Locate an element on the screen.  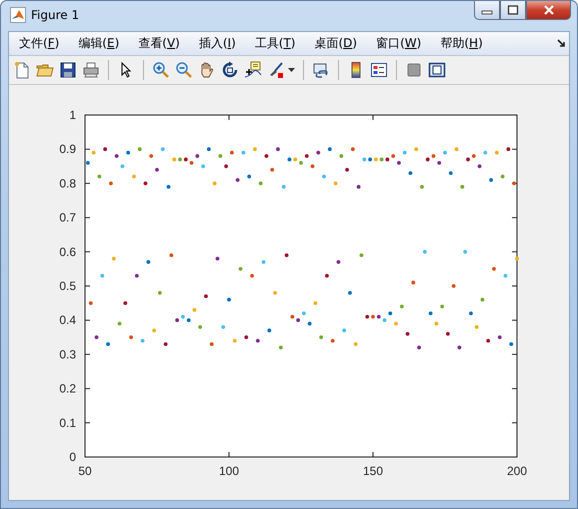
zoom-out-icon is located at coordinates (184, 70).